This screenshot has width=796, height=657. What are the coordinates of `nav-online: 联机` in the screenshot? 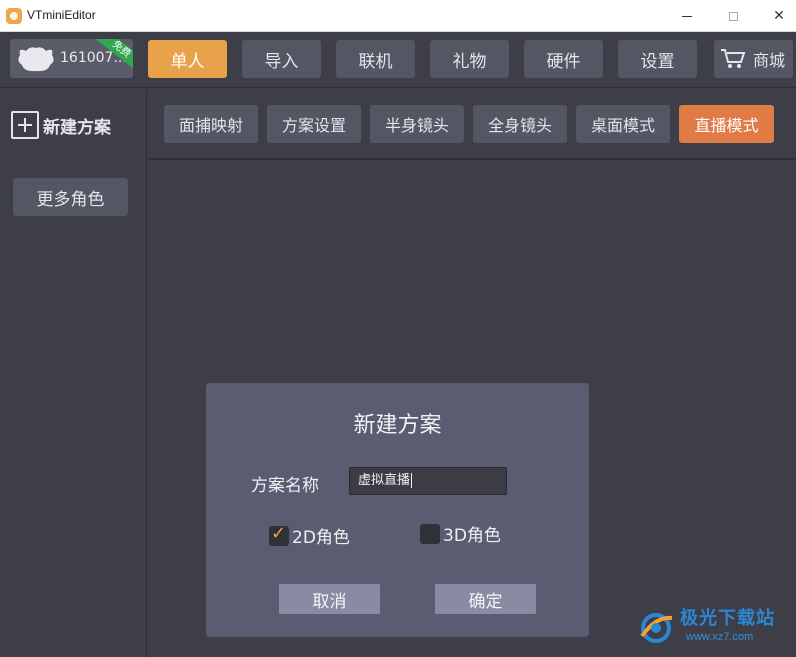 It's located at (375, 59).